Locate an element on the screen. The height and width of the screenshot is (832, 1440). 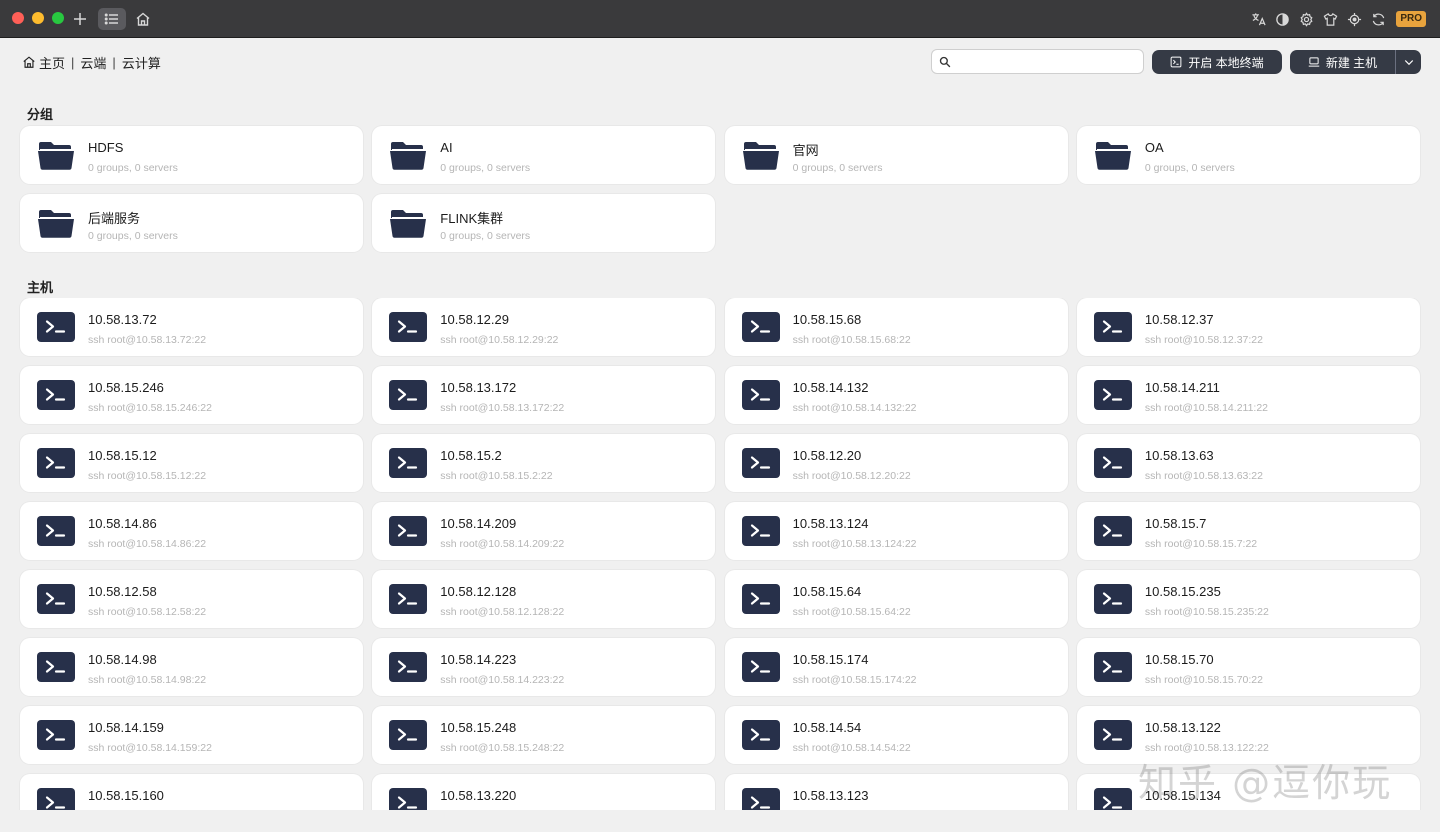
shirt-icon is located at coordinates (1330, 19).